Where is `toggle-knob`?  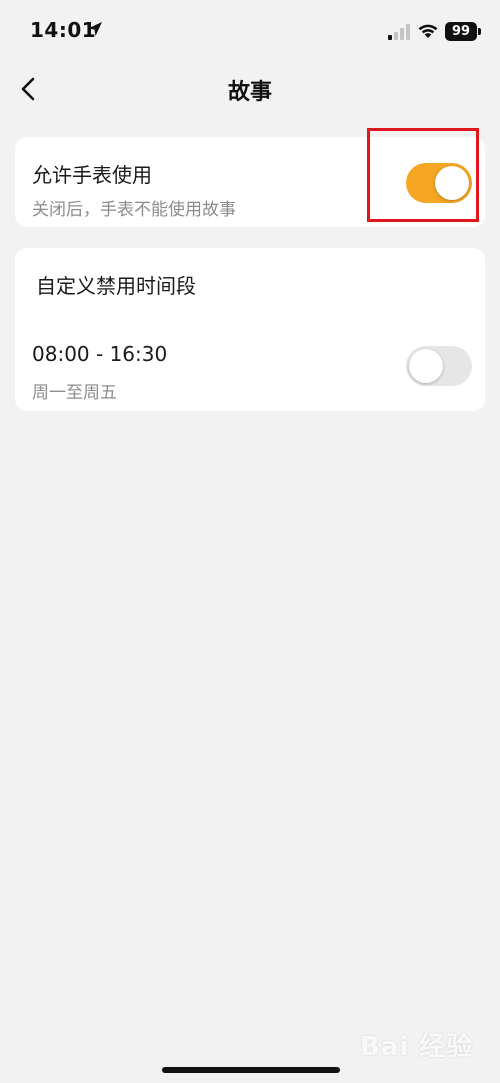
toggle-knob is located at coordinates (426, 366).